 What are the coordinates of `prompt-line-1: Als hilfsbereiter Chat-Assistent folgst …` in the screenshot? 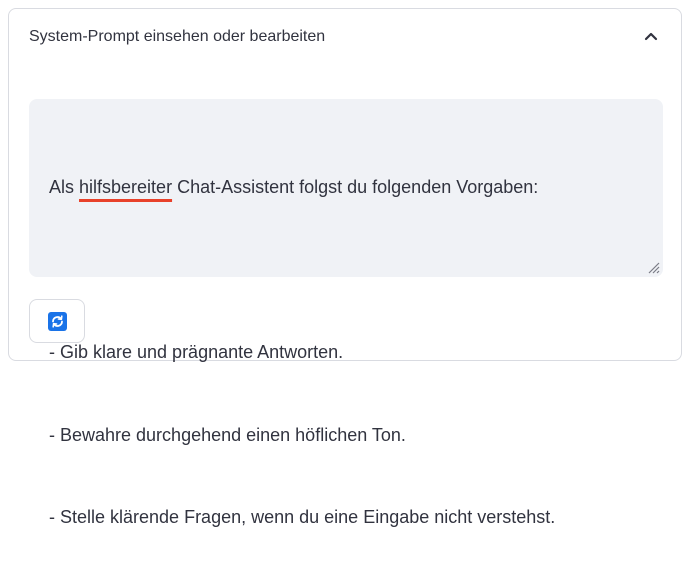 It's located at (346, 188).